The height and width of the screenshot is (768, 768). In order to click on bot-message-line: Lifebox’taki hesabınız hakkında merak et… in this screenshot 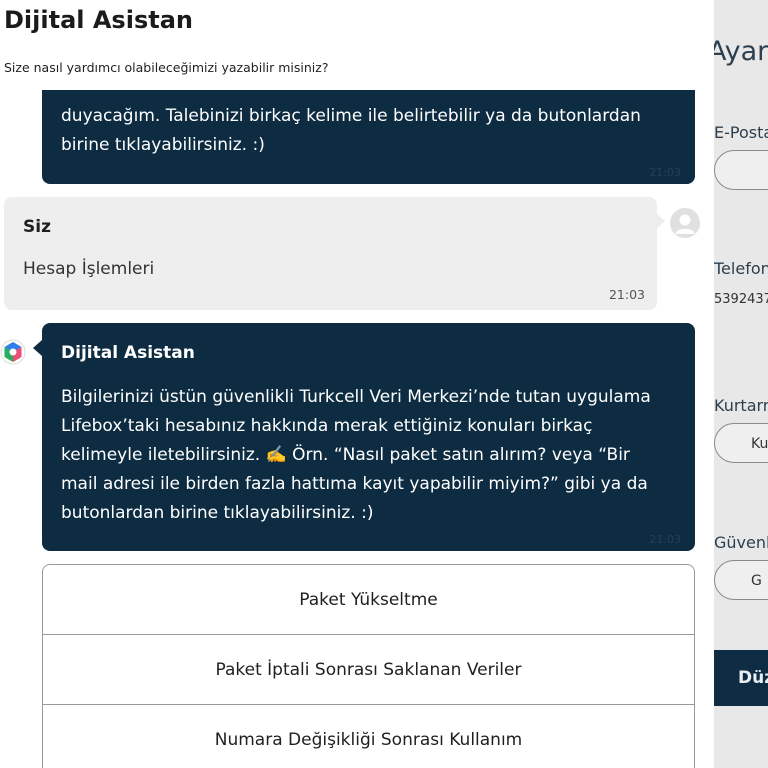, I will do `click(327, 426)`.